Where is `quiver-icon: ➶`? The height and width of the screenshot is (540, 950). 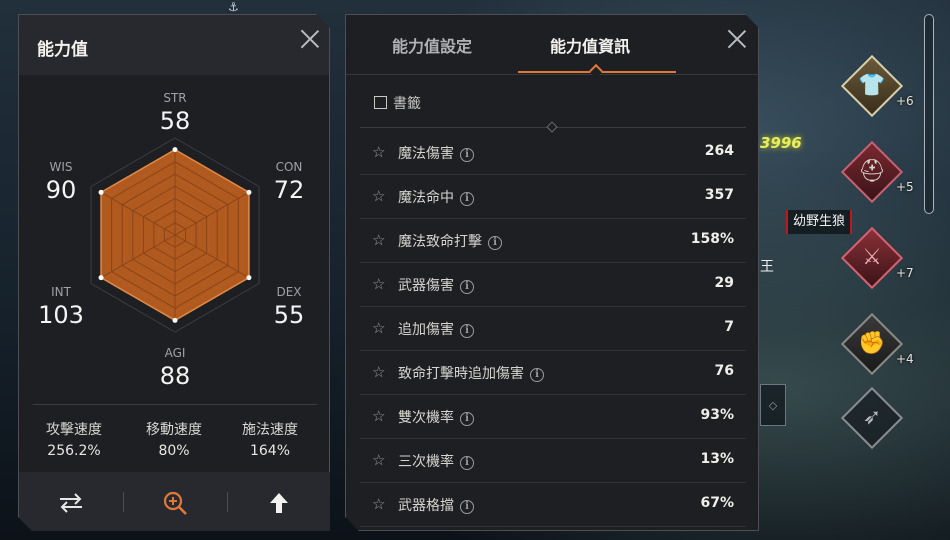 quiver-icon: ➶ is located at coordinates (872, 417).